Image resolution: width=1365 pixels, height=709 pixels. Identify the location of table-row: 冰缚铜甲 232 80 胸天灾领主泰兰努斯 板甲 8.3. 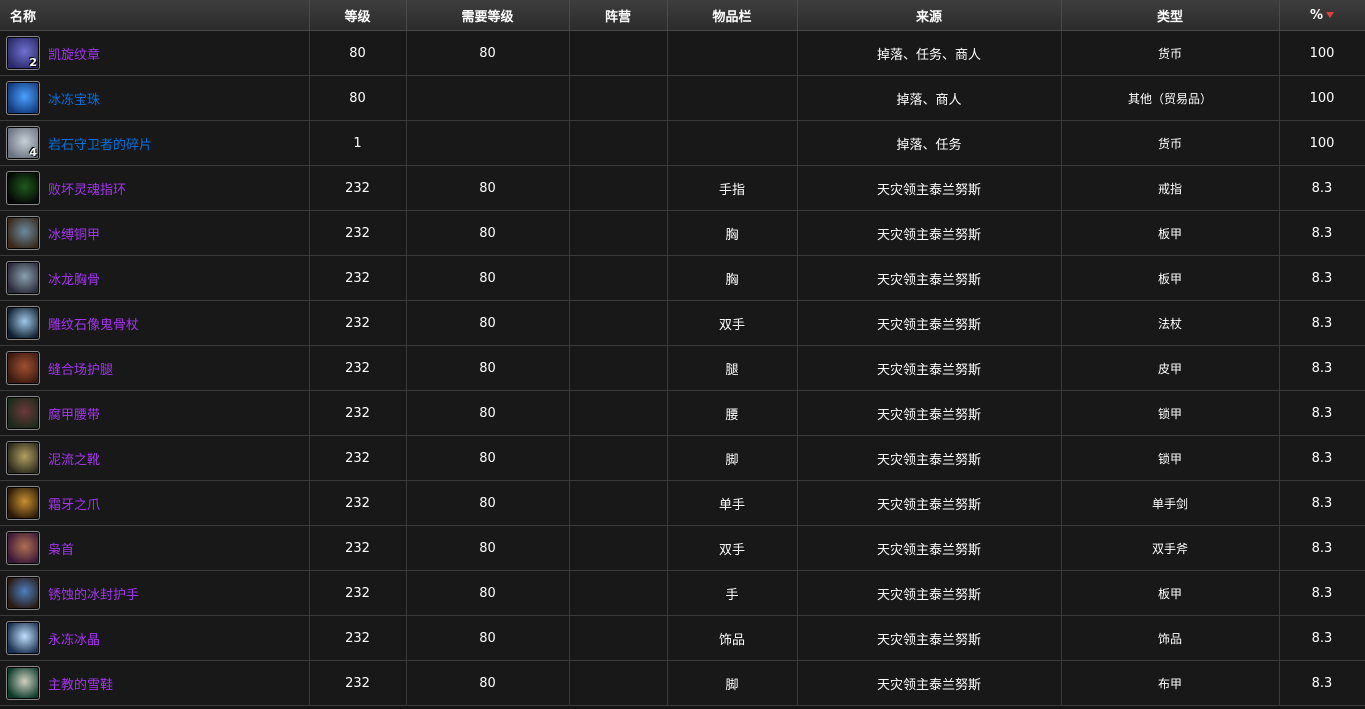
(682, 233).